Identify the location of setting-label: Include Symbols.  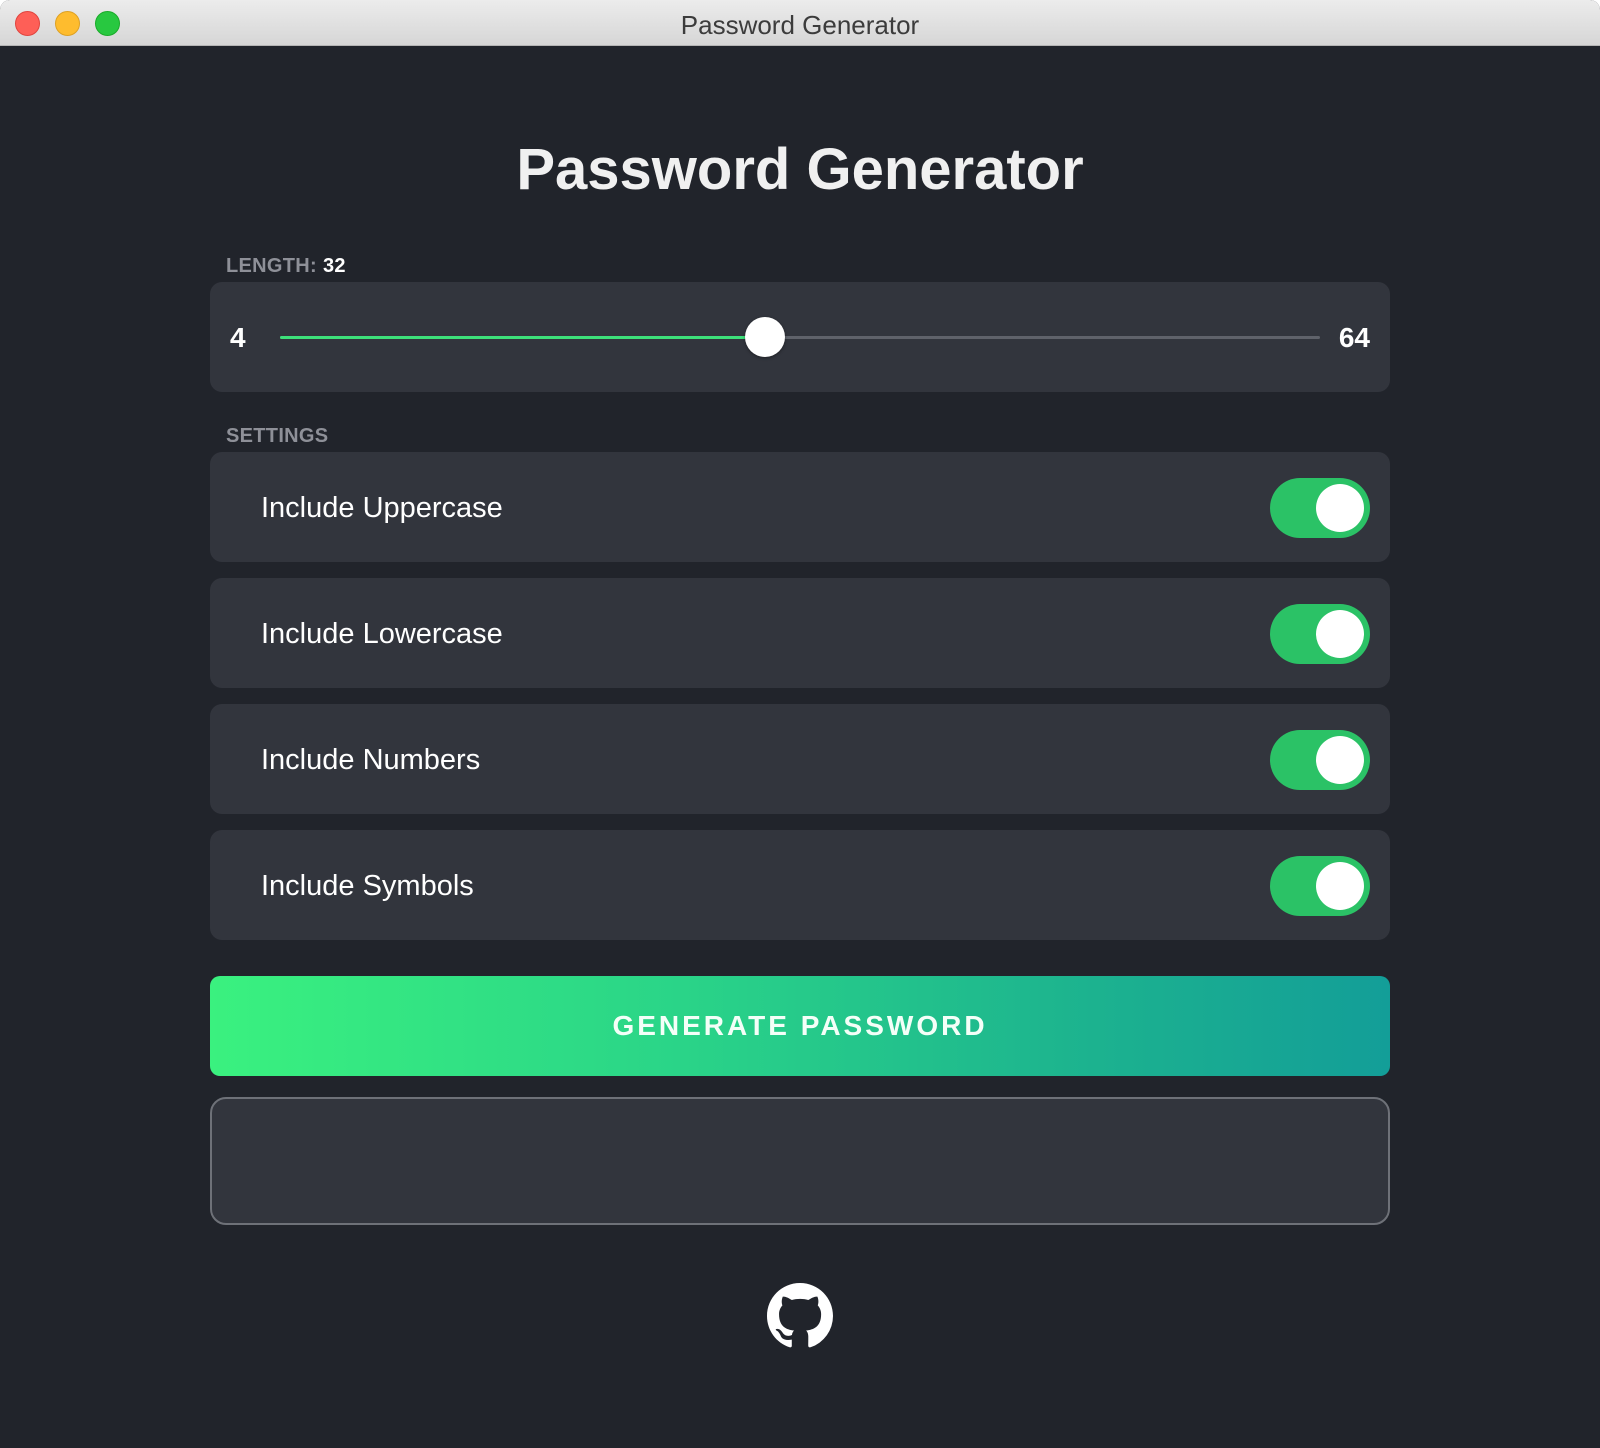
(367, 886).